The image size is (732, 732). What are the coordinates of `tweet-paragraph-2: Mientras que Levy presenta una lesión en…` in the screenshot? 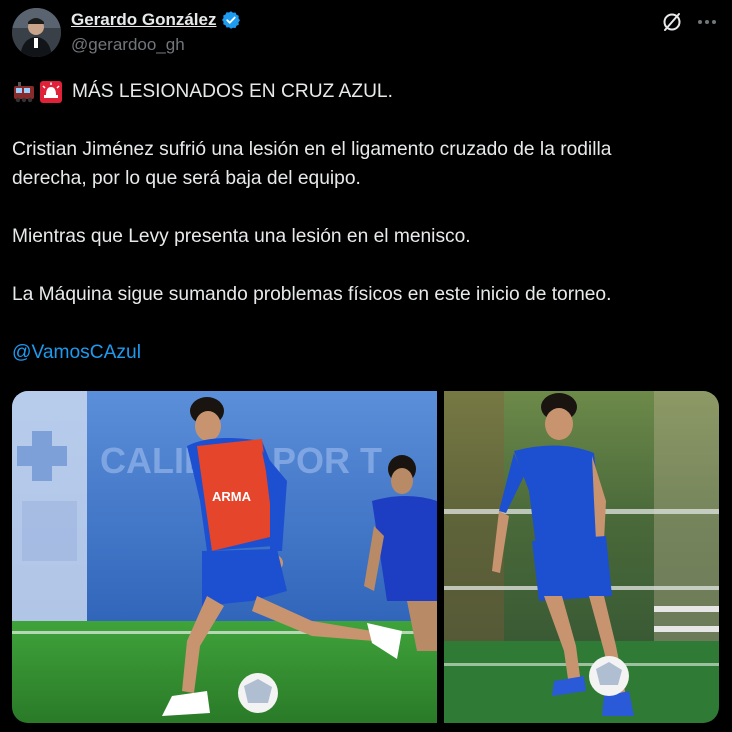 It's located at (241, 236).